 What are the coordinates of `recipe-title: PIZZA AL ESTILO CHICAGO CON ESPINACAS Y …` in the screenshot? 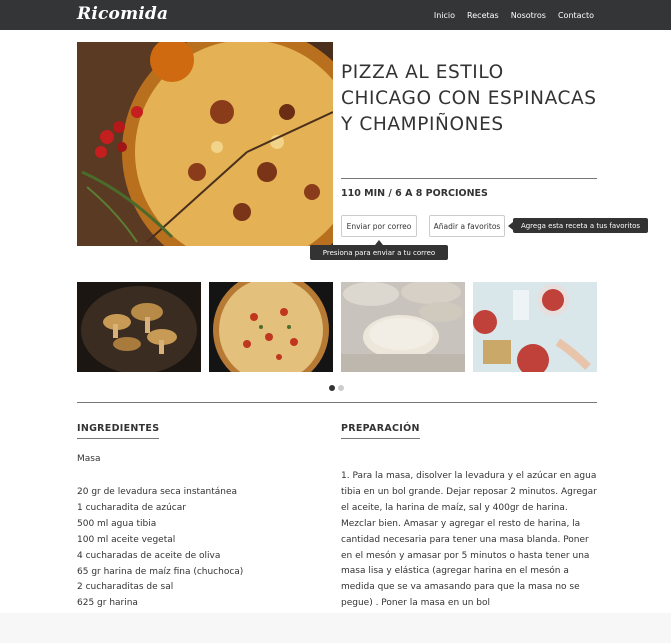 It's located at (469, 98).